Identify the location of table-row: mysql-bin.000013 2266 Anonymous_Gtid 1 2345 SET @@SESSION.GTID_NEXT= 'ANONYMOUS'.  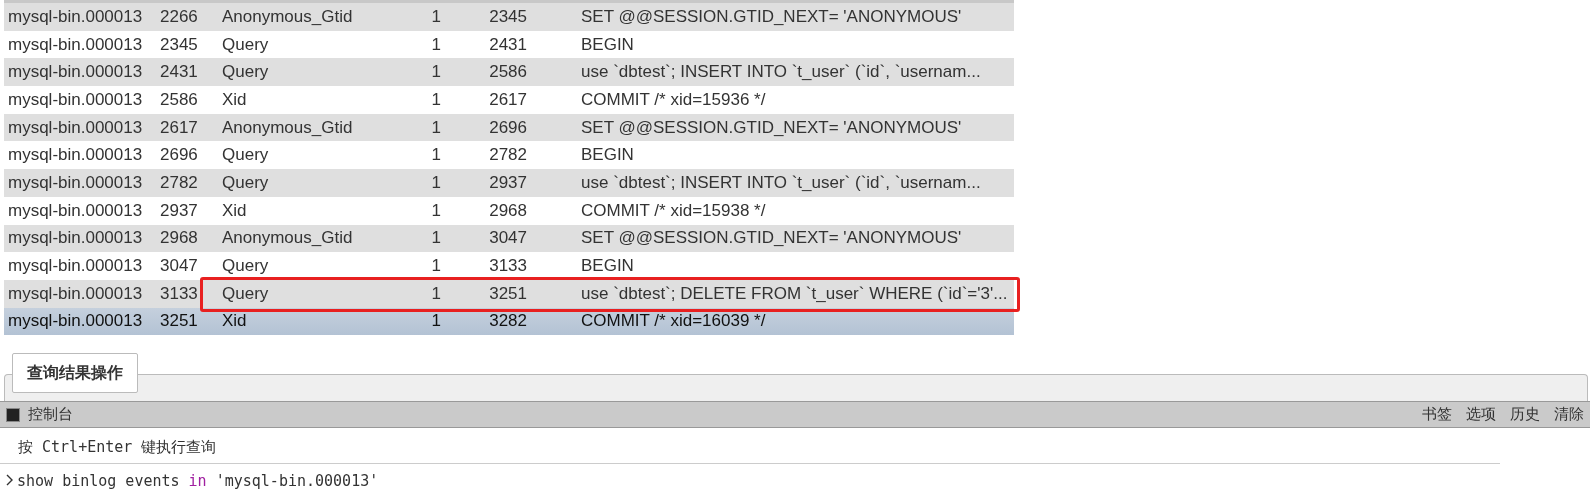
(509, 17).